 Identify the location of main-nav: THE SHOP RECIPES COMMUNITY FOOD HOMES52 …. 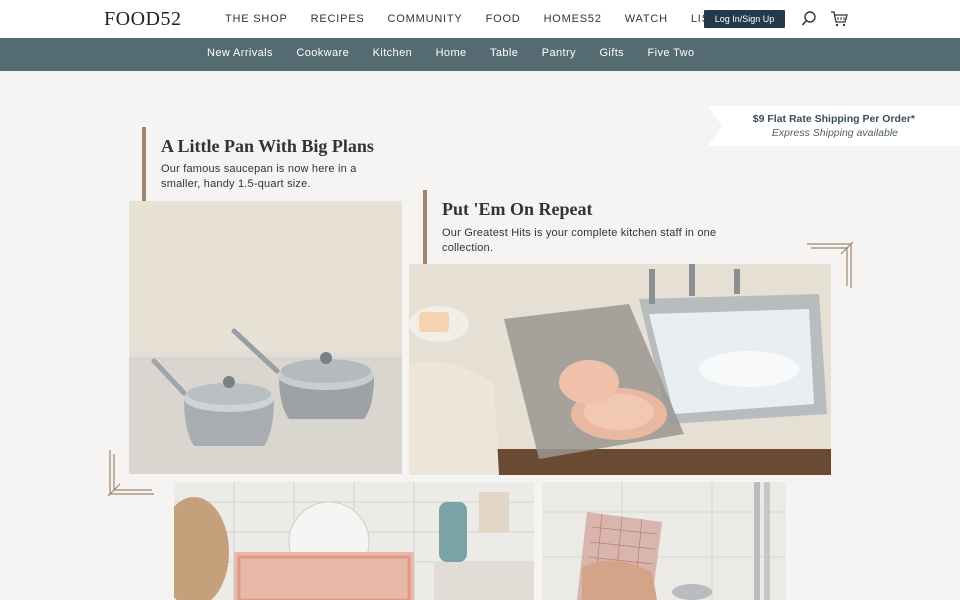
(491, 19).